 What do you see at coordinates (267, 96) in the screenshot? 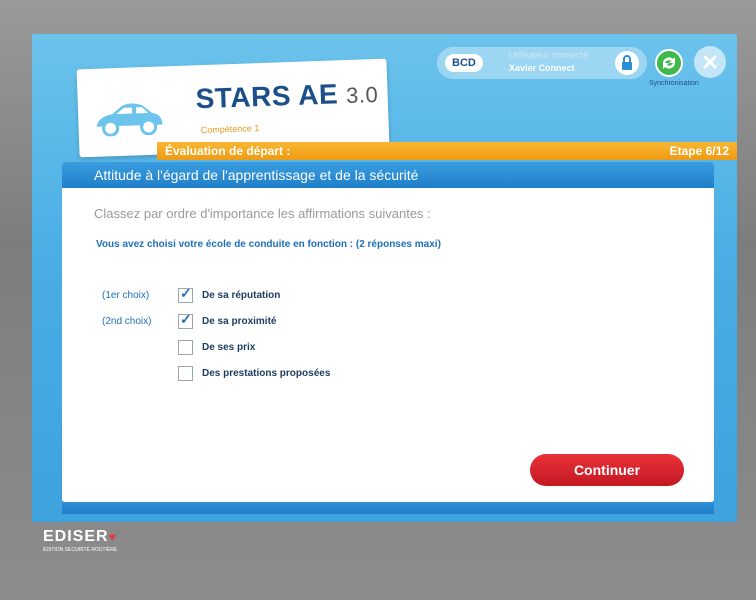
I see `app-name: STARS AE` at bounding box center [267, 96].